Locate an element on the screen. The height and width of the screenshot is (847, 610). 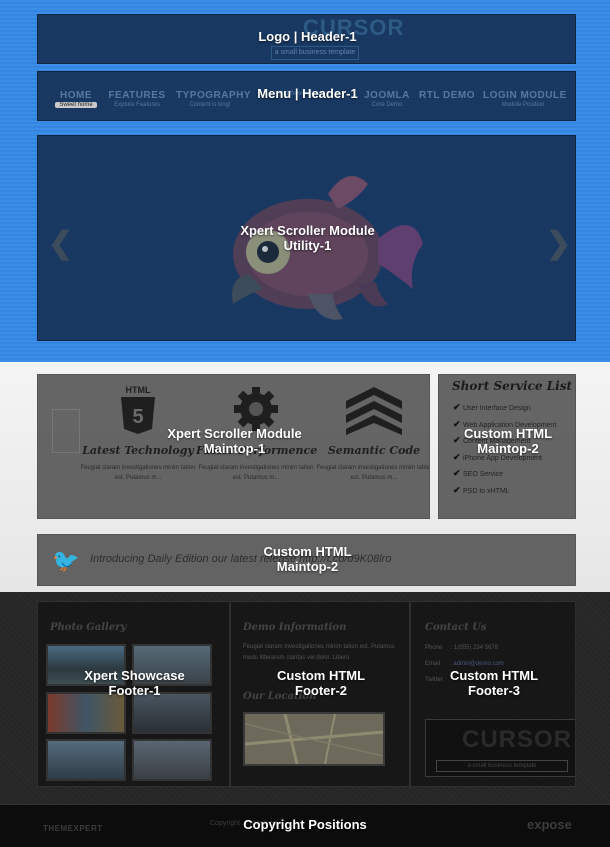
footer3-overlay-line2: Footer-3 is located at coordinates (494, 690).